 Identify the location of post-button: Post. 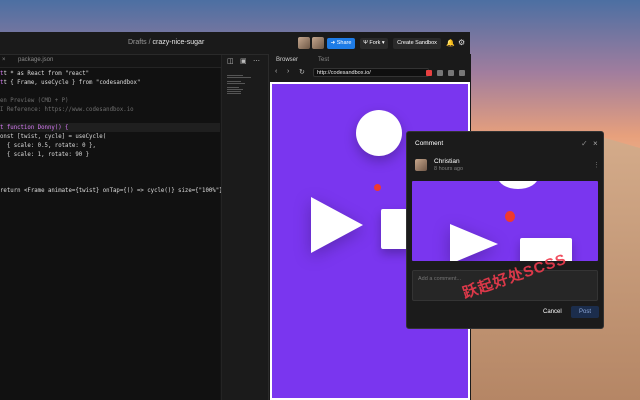
(585, 312).